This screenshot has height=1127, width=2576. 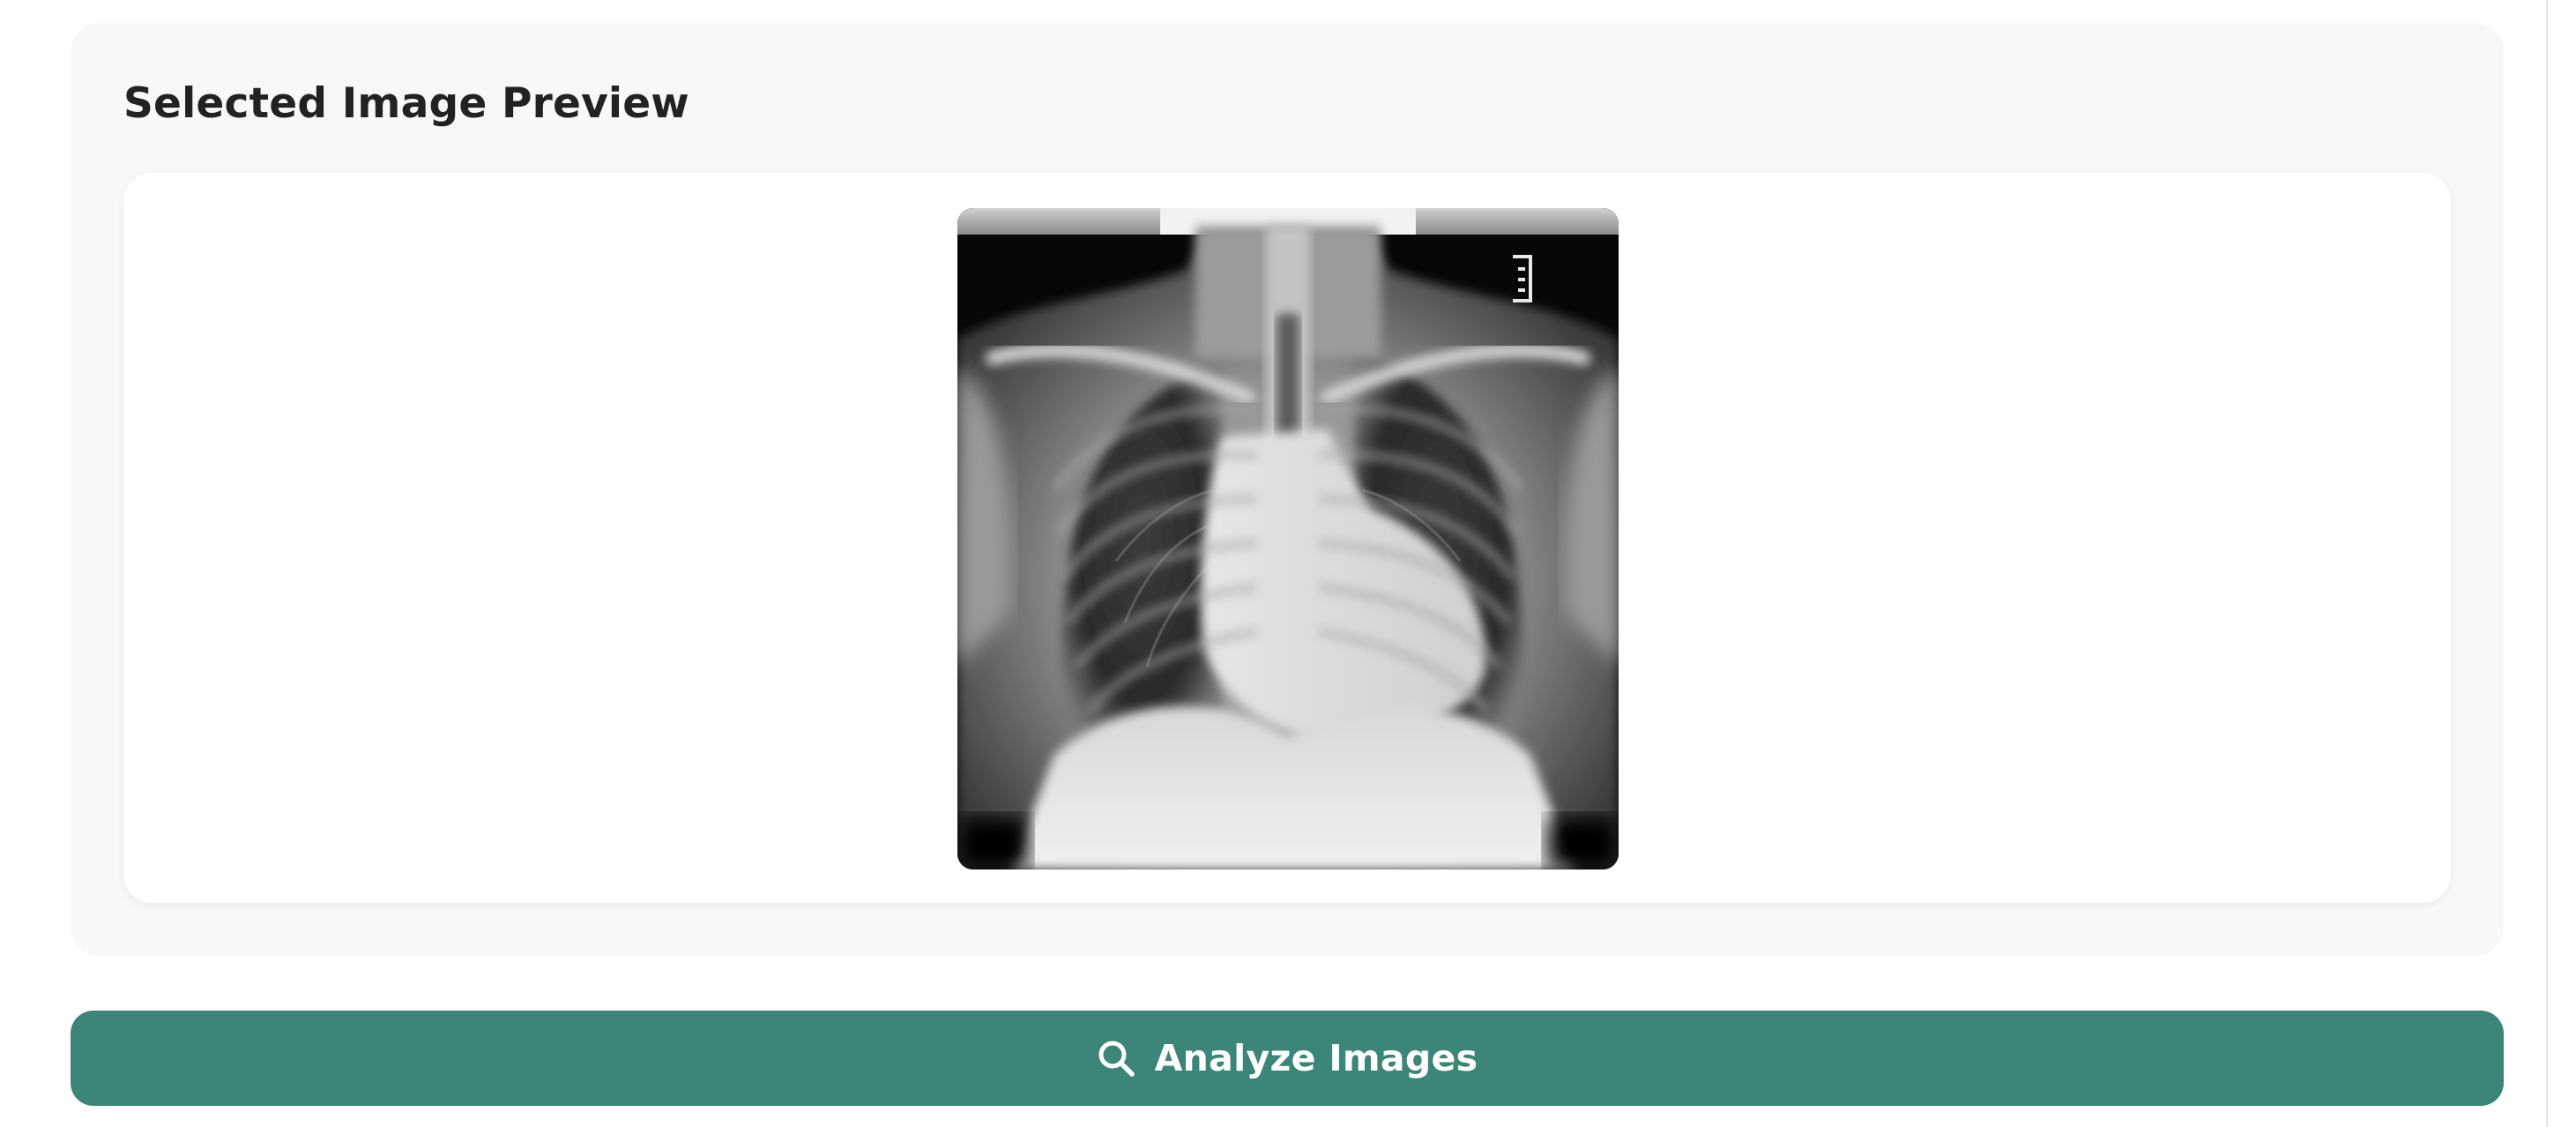 What do you see at coordinates (1316, 1058) in the screenshot?
I see `analyze-button-label: Analyze Images` at bounding box center [1316, 1058].